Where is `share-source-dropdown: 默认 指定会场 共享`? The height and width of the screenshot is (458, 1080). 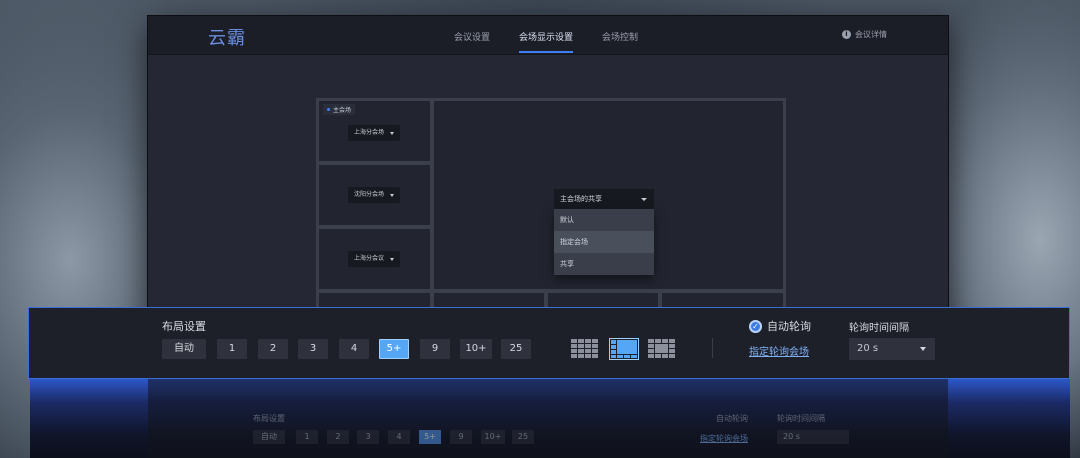 share-source-dropdown: 默认 指定会场 共享 is located at coordinates (604, 242).